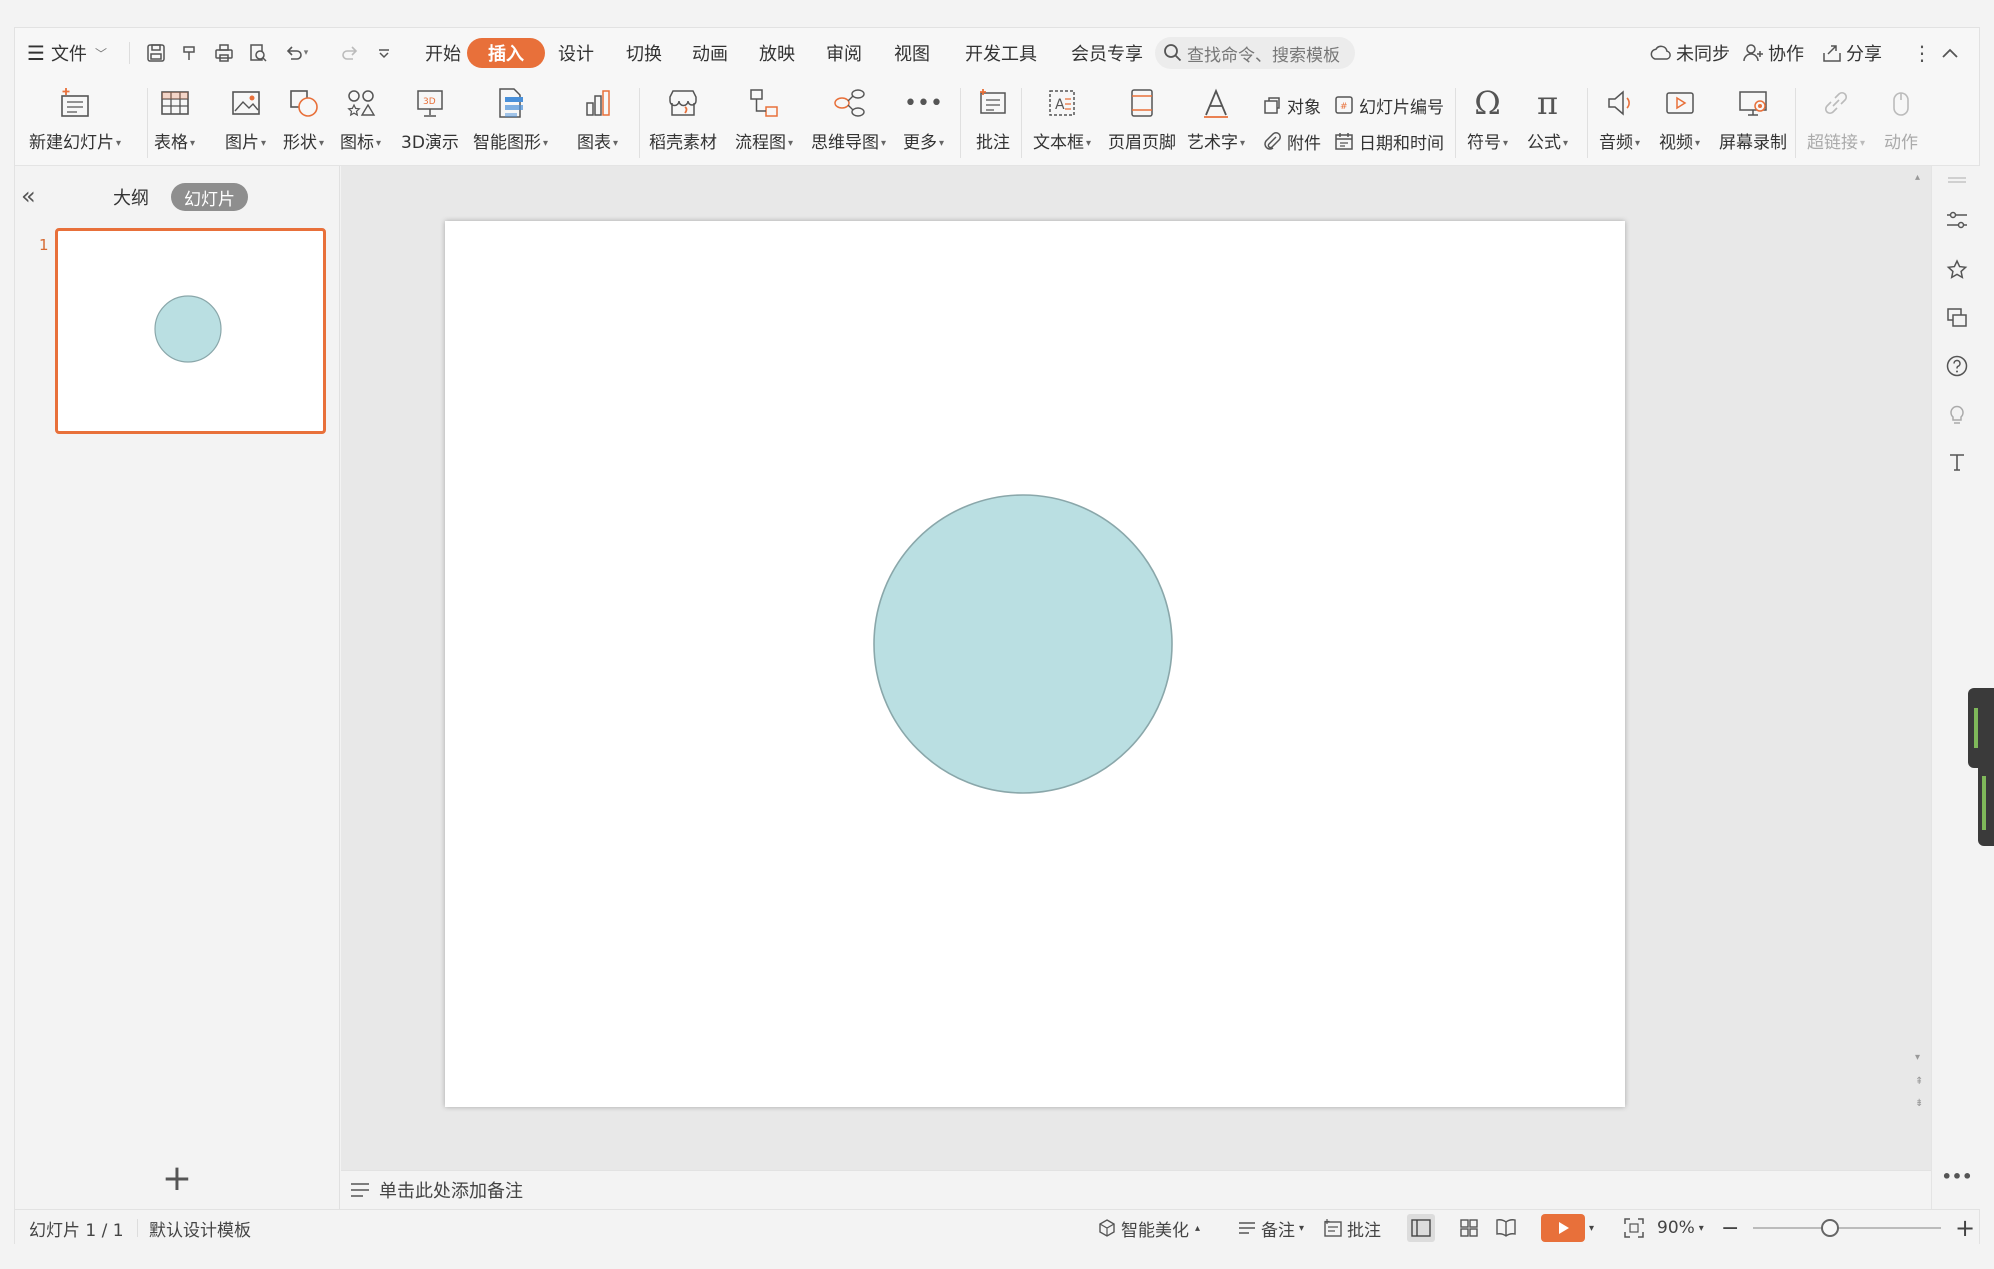 Image resolution: width=1994 pixels, height=1269 pixels. Describe the element at coordinates (1901, 122) in the screenshot. I see `action-button: 动作` at that location.